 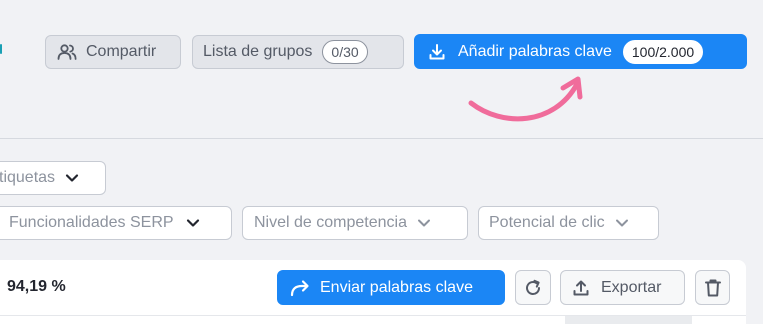 I want to click on add-keywords-label: Añadir palabras clave, so click(x=535, y=51).